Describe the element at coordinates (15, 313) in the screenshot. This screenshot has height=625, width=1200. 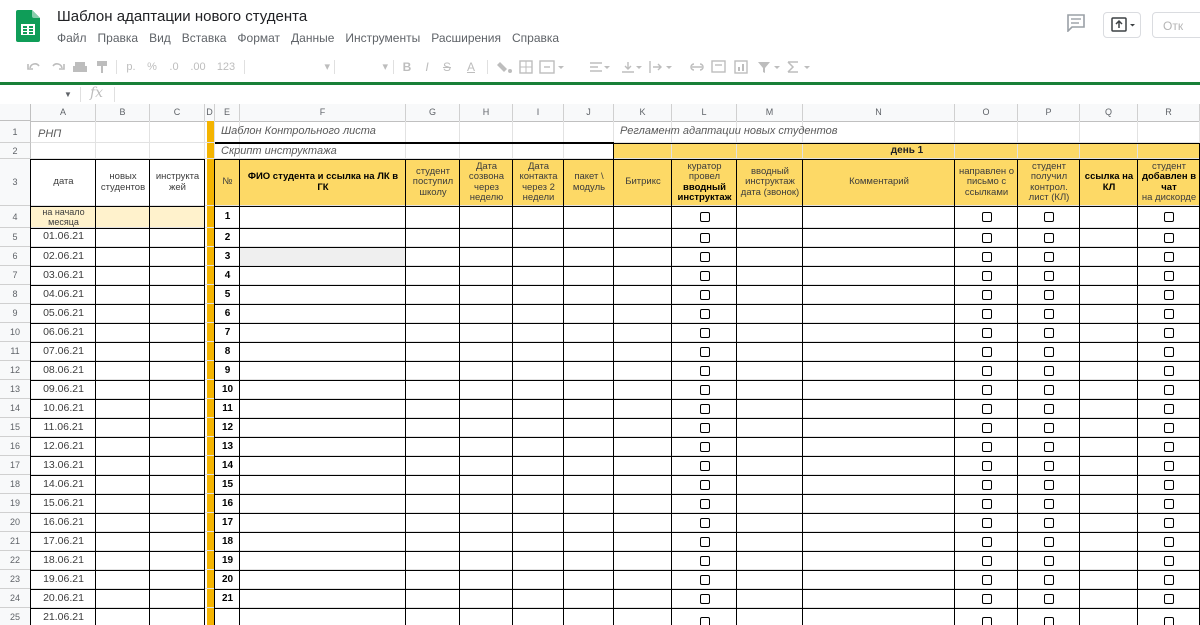
I see `row-header: 9` at that location.